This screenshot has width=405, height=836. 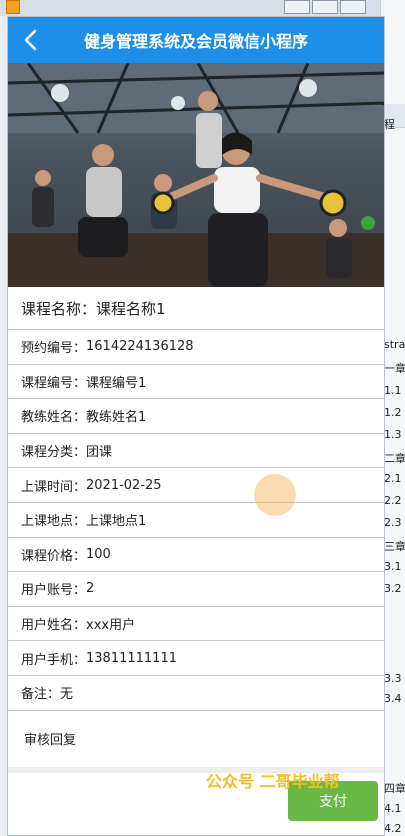 I want to click on background-text: 2.2, so click(x=393, y=500).